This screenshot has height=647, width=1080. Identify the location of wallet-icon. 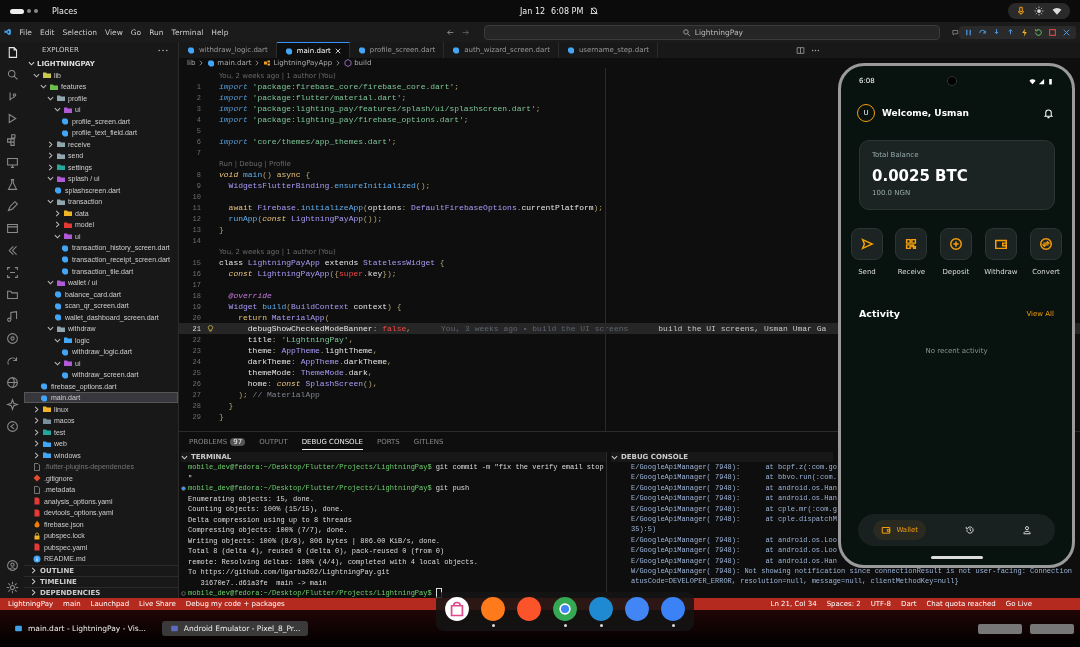
(1000, 244).